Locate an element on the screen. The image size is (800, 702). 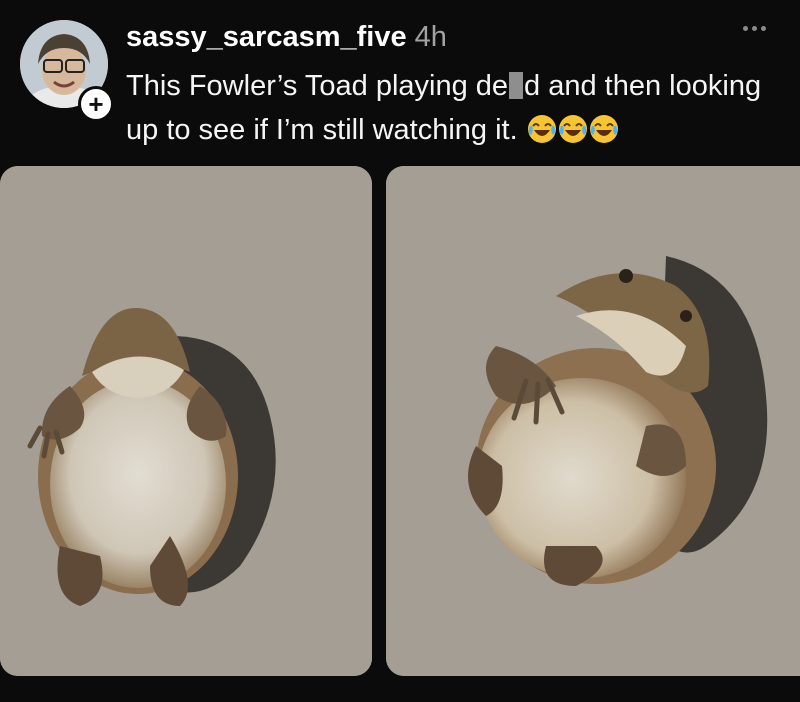
timestamp: 4h is located at coordinates (430, 37).